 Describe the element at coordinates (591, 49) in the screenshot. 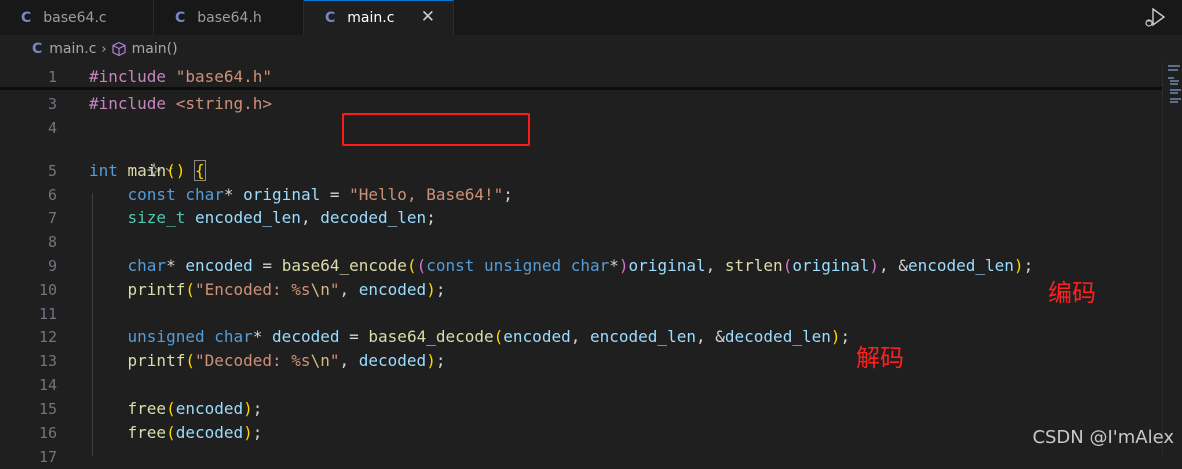

I see `breadcrumb: C main.c › main()` at that location.